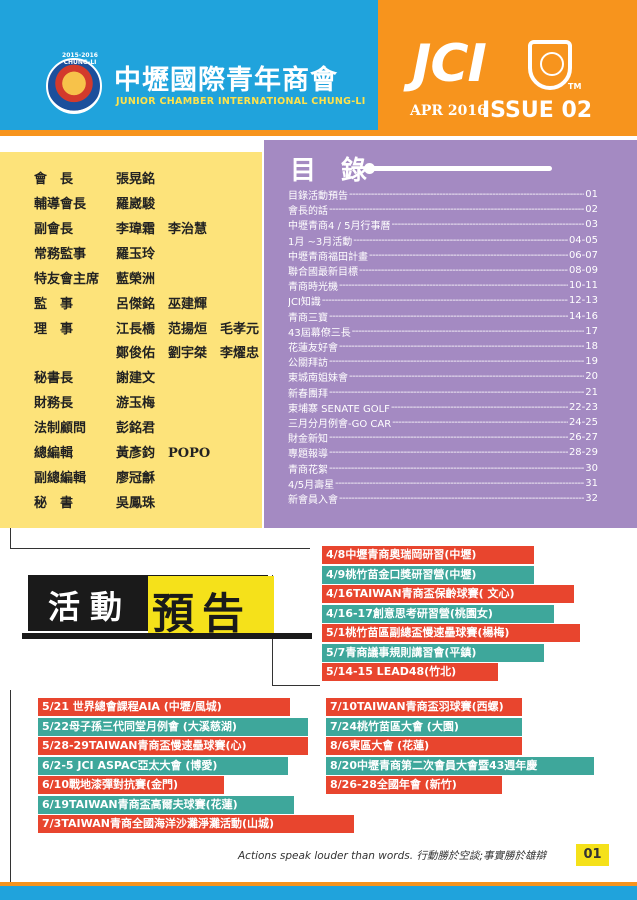 This screenshot has width=637, height=900. I want to click on toc-item: 1月 ~3月活動 04-05, so click(443, 240).